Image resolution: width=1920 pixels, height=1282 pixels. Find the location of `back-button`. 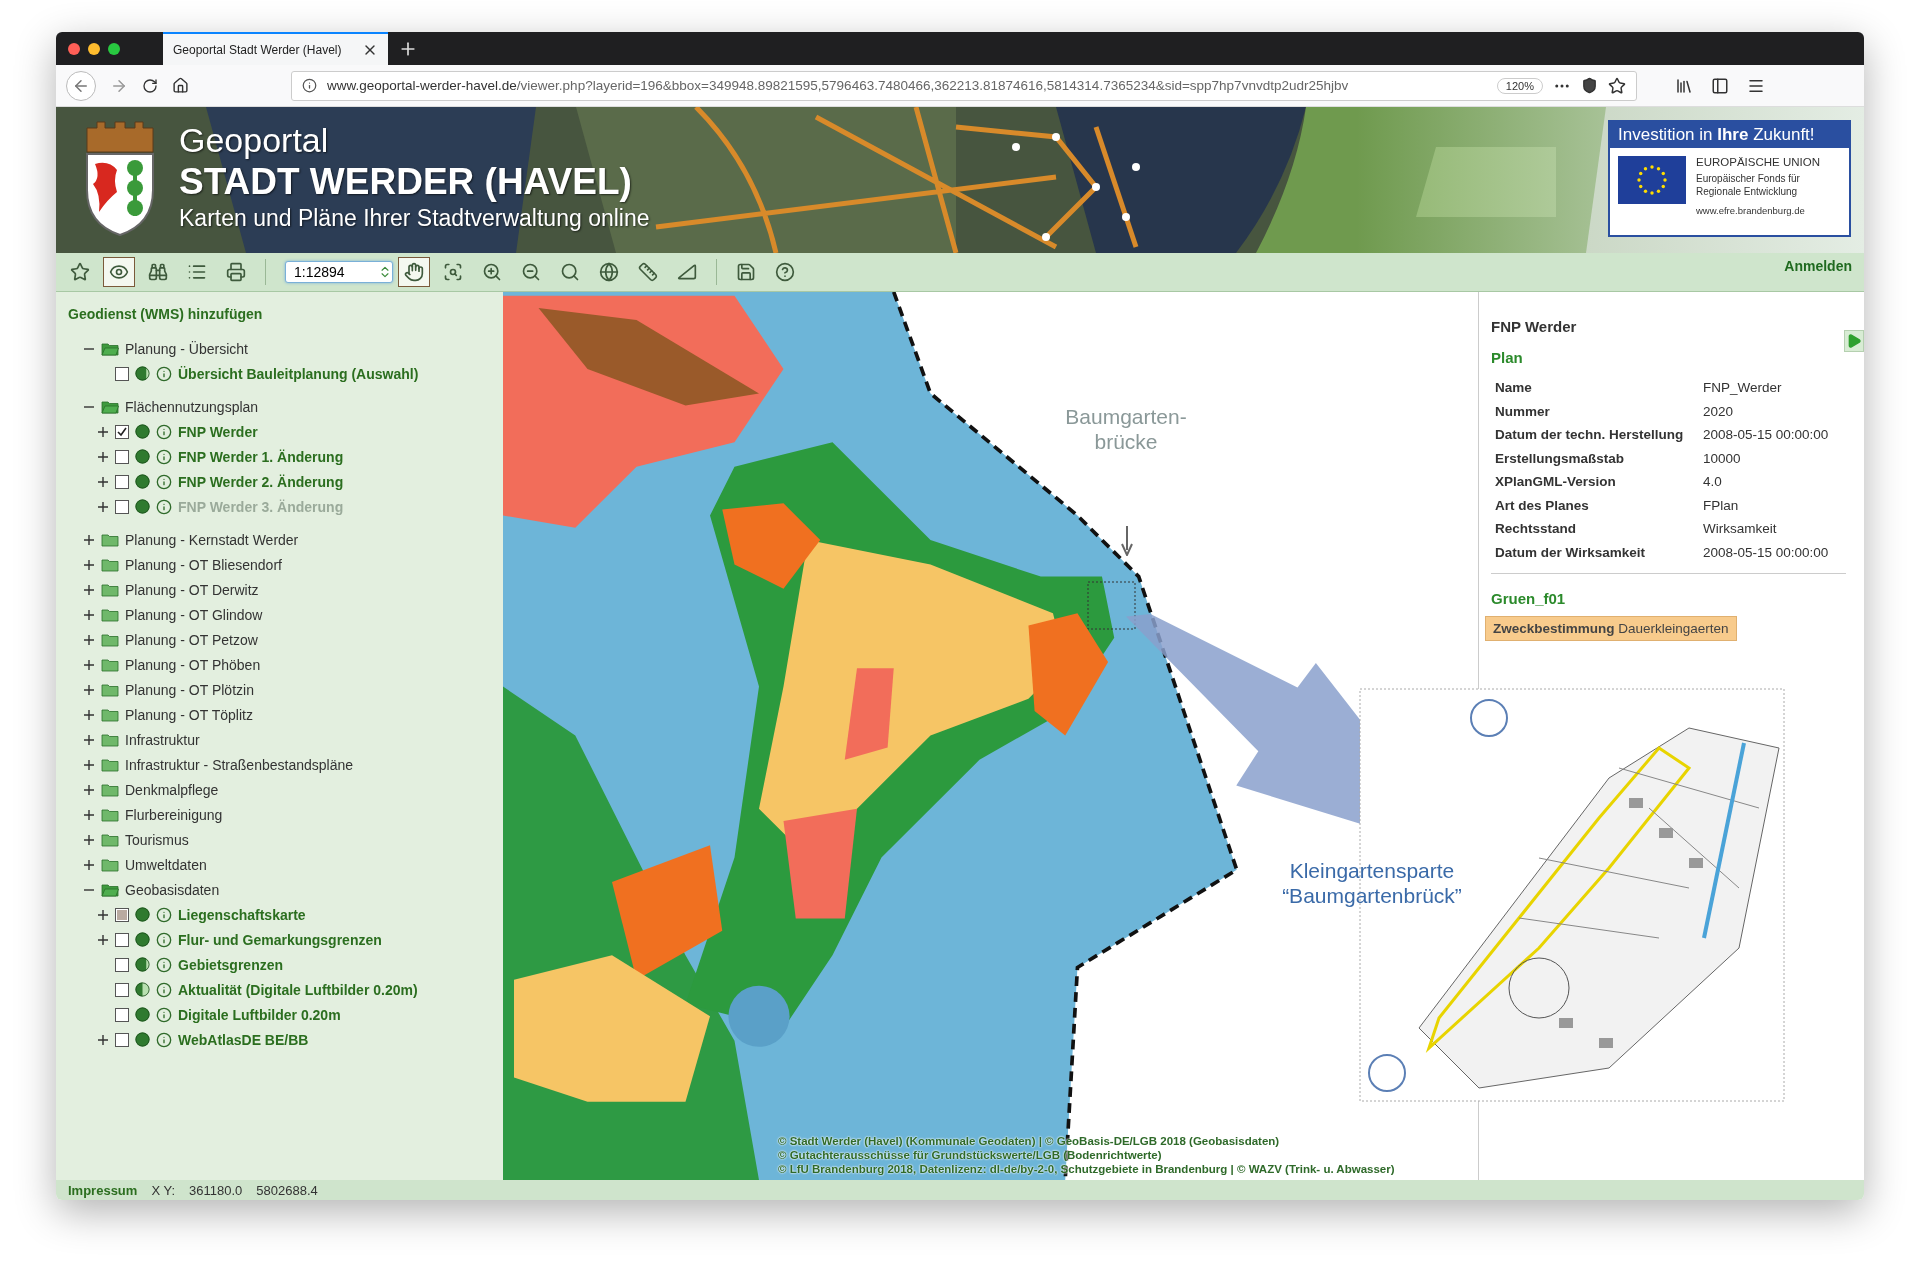

back-button is located at coordinates (81, 85).